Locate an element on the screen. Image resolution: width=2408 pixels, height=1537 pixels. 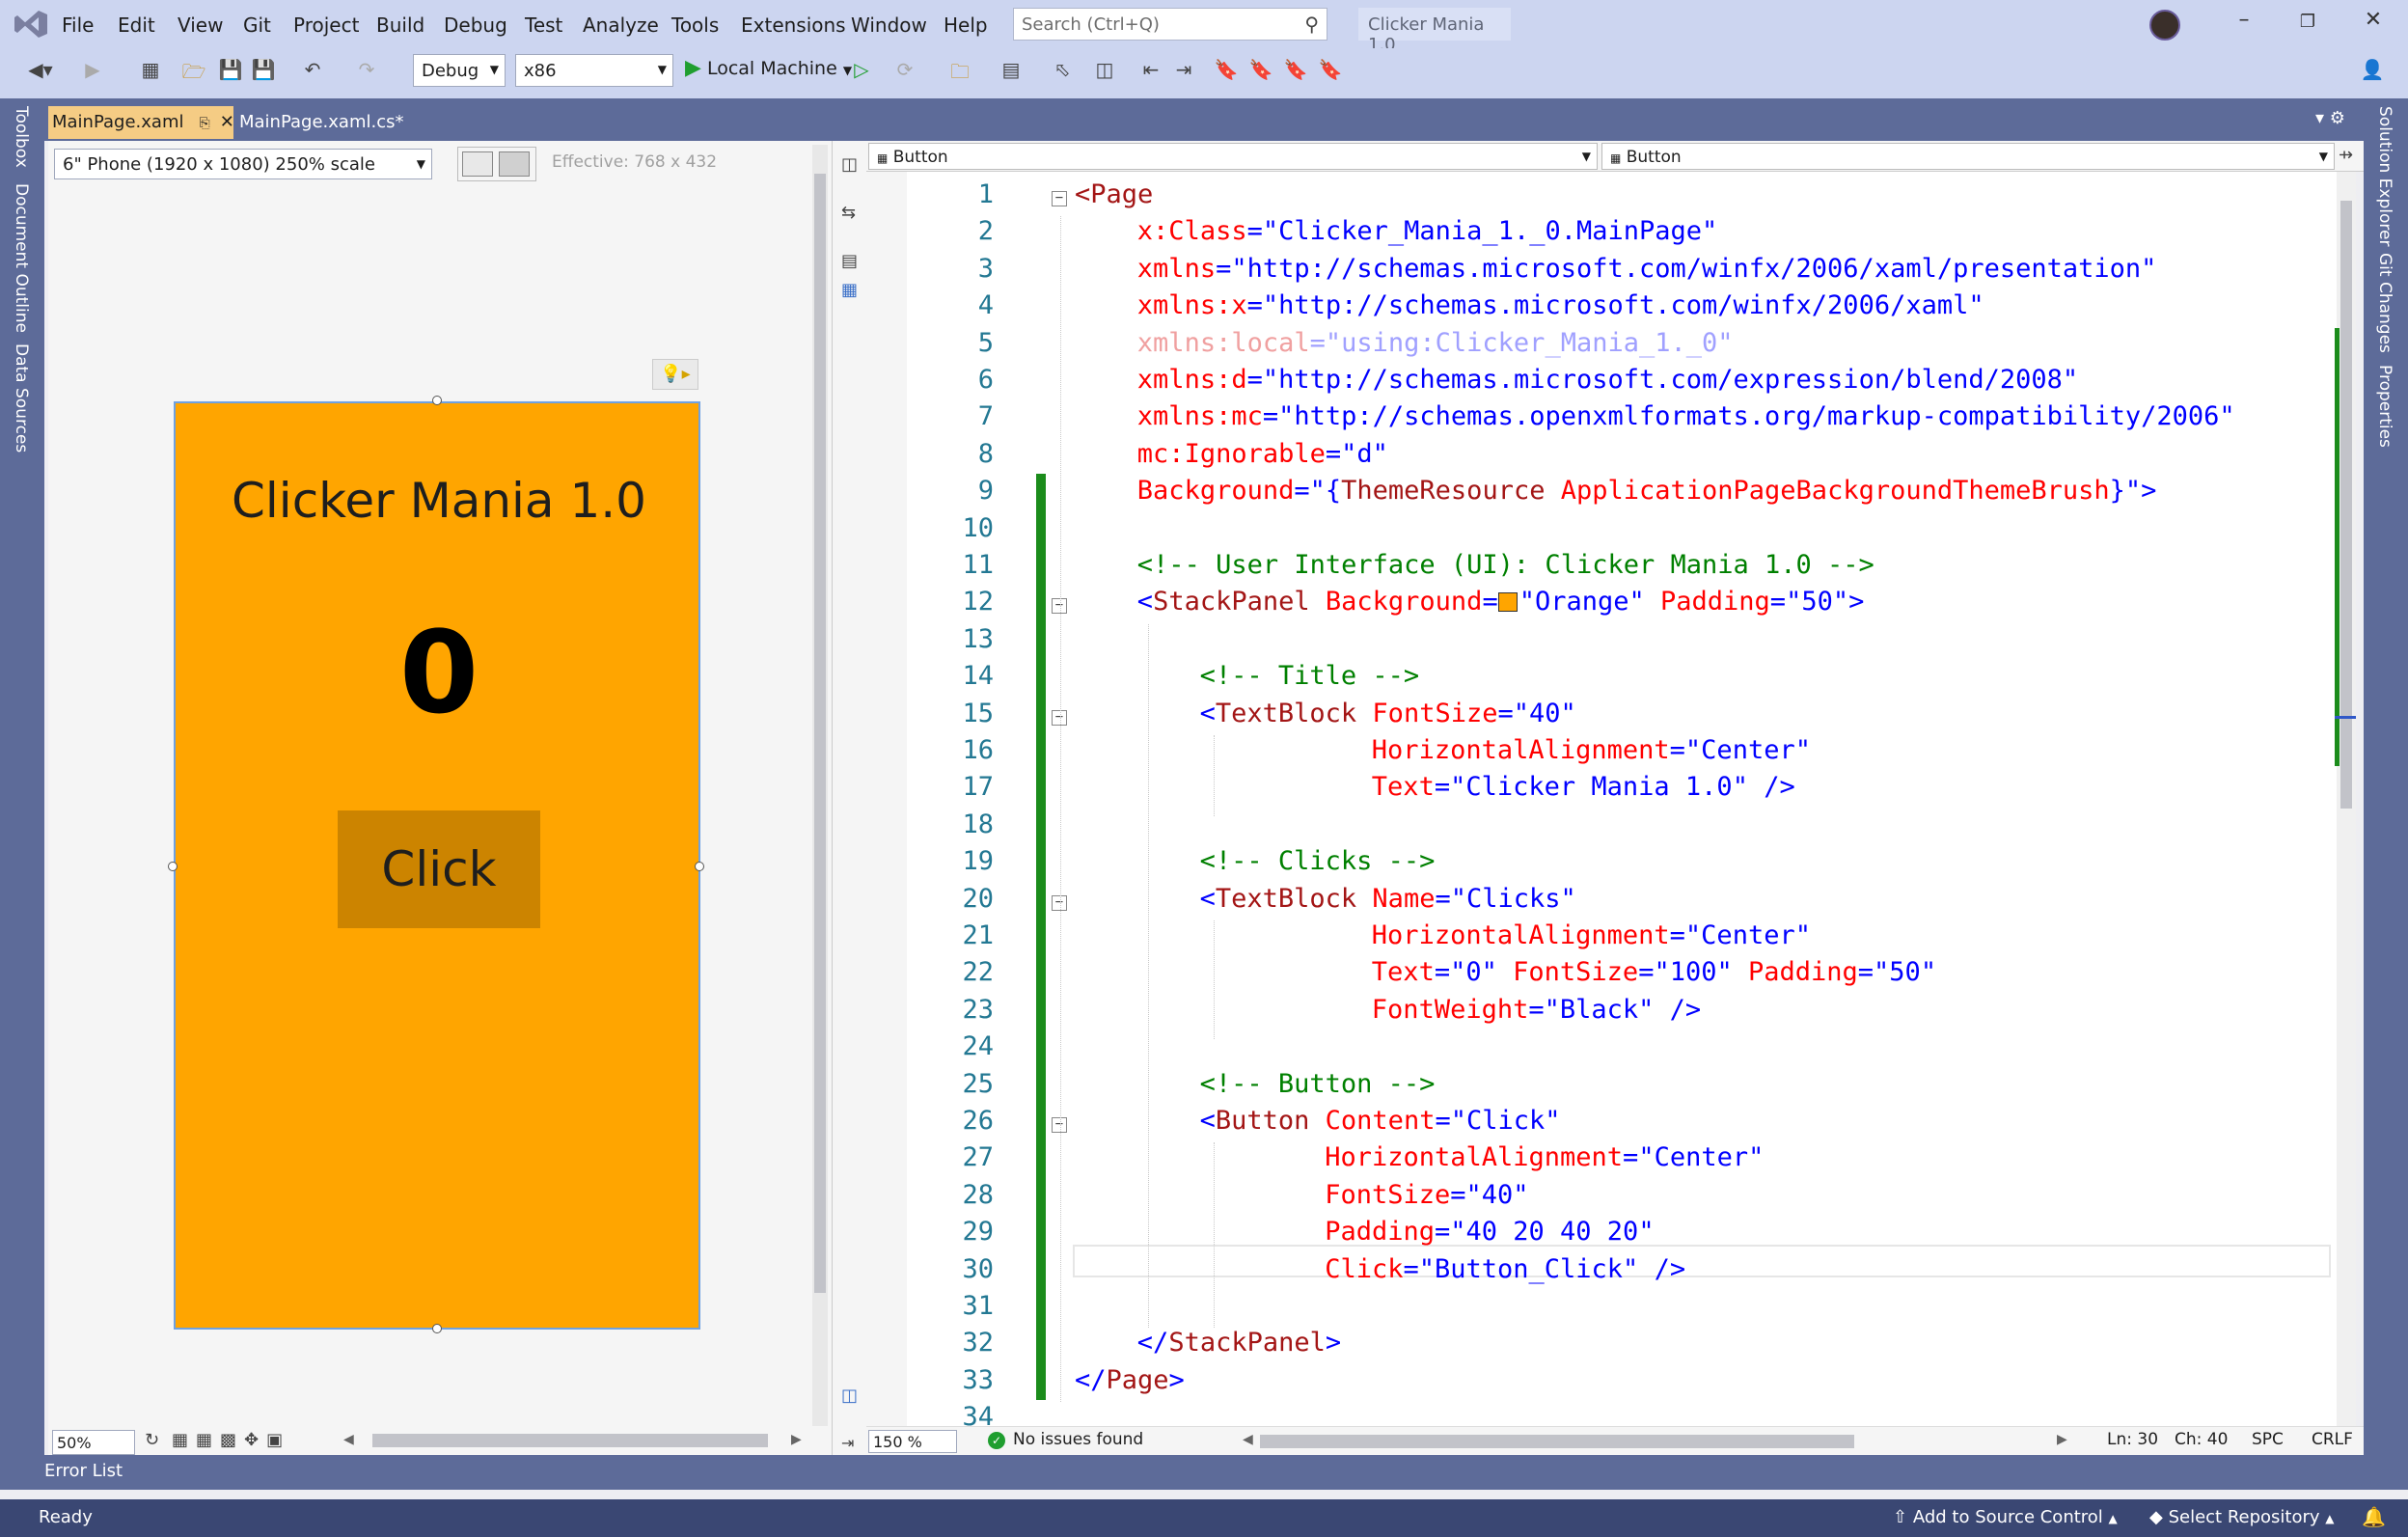
designer-scroll-thumb is located at coordinates (820, 733).